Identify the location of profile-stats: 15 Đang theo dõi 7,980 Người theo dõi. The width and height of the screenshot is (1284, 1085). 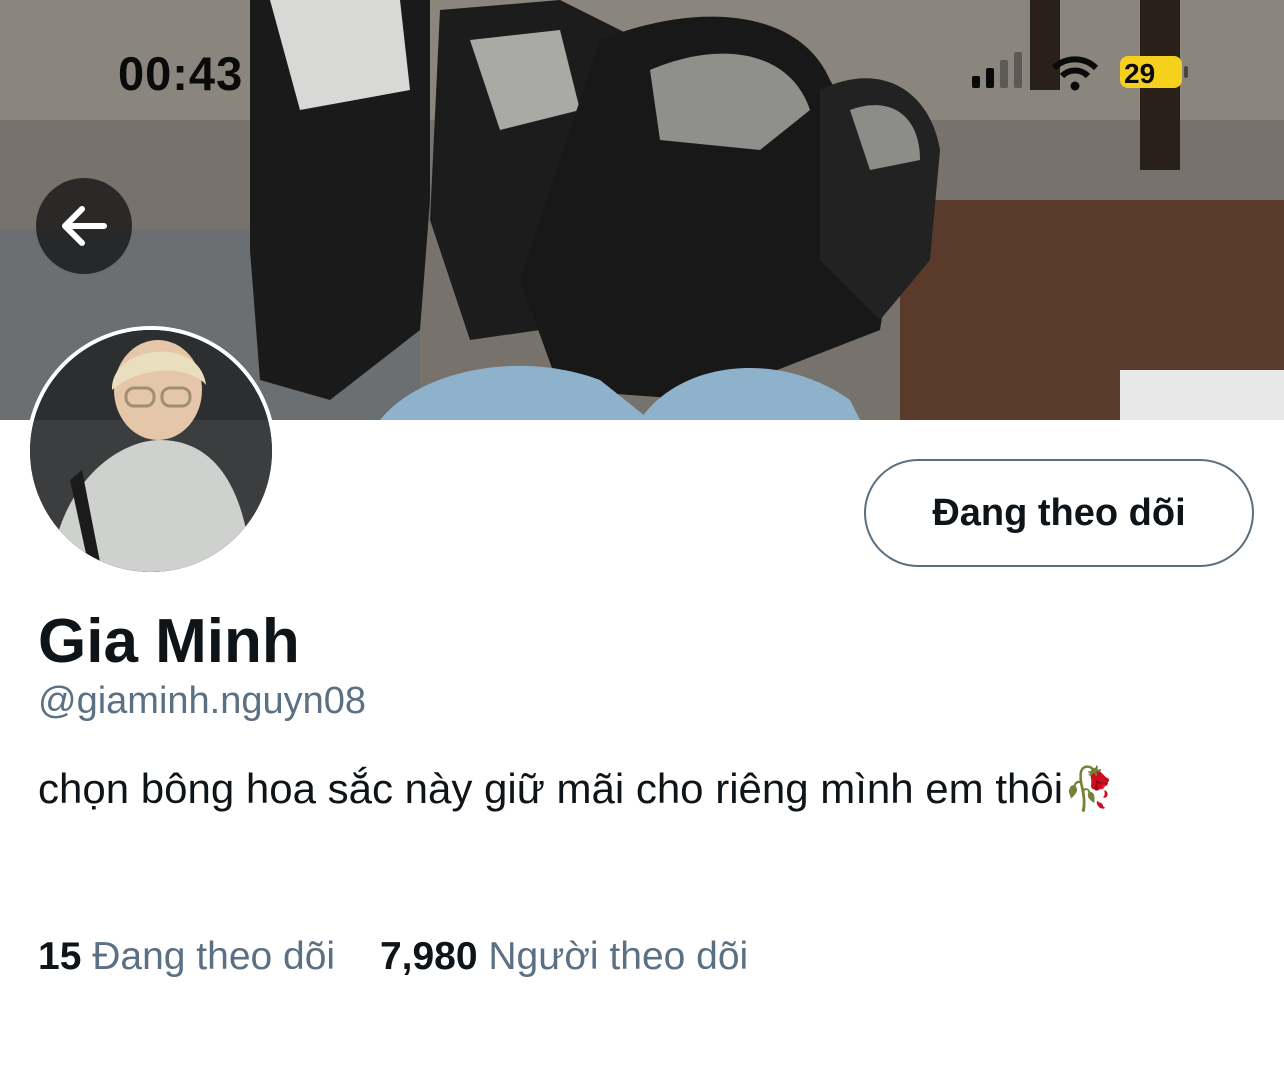
(410, 957).